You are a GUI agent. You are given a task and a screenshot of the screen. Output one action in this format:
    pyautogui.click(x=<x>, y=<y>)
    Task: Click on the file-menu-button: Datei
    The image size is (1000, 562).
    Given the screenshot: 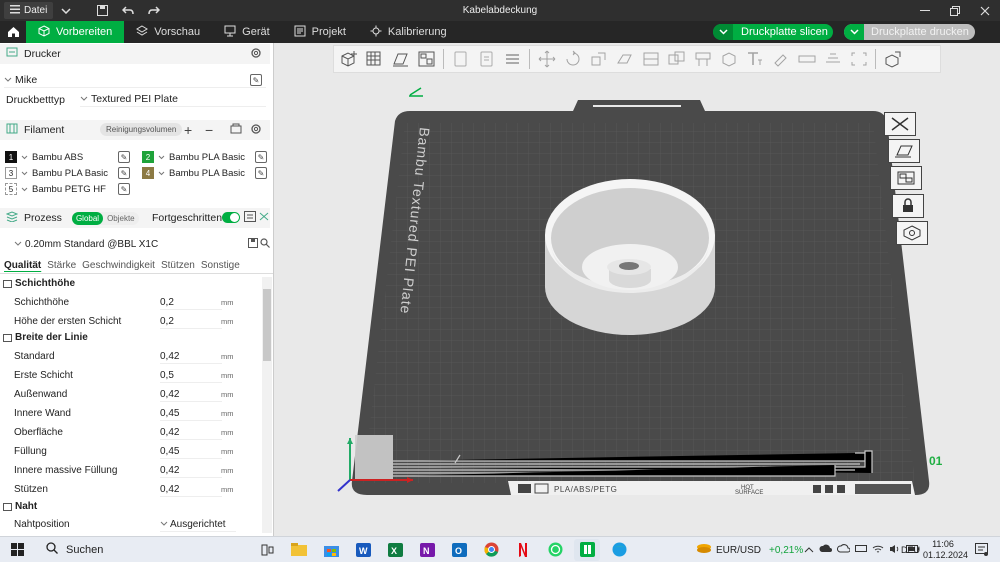 What is the action you would take?
    pyautogui.click(x=29, y=10)
    